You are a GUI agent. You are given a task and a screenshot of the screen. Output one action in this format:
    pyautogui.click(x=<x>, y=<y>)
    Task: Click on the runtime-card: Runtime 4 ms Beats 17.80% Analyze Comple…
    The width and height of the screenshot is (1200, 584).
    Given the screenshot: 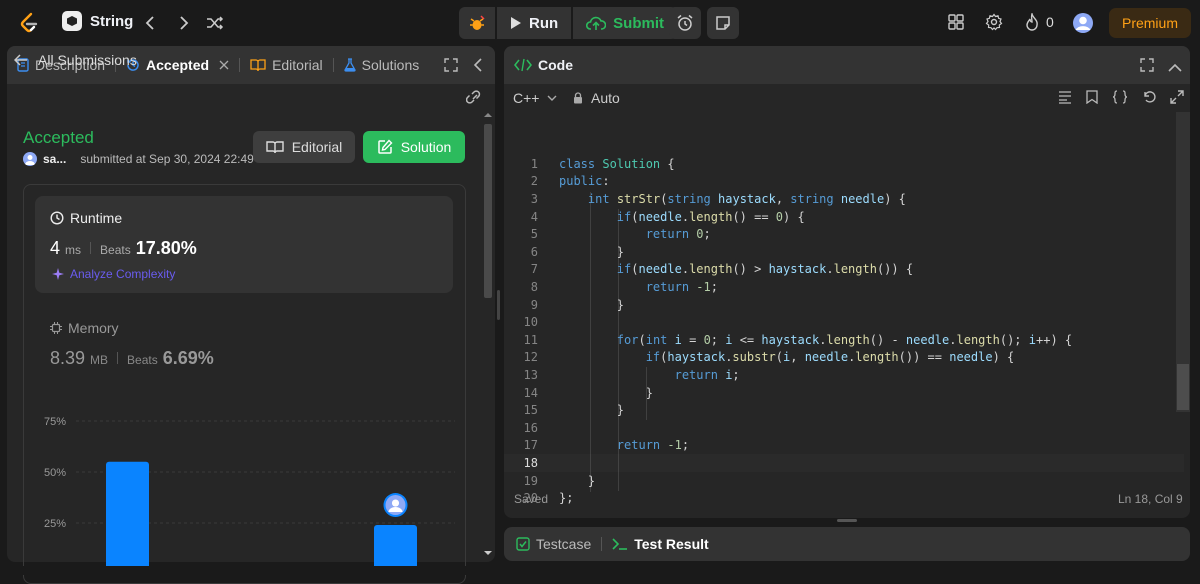 What is the action you would take?
    pyautogui.click(x=244, y=244)
    